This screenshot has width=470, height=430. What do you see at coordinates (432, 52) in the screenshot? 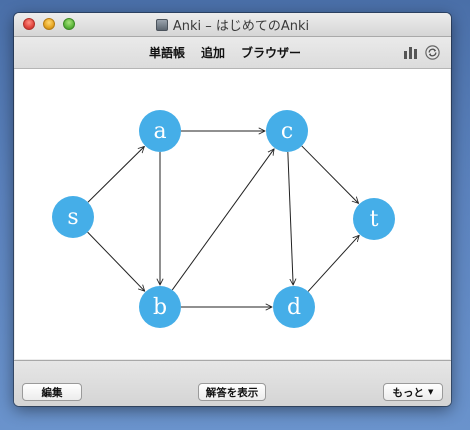
I see `sync-icon` at bounding box center [432, 52].